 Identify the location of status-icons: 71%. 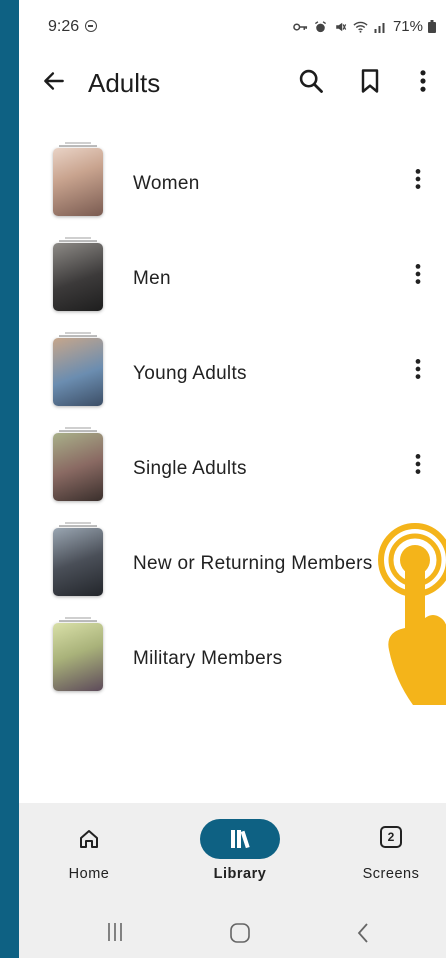
(364, 26).